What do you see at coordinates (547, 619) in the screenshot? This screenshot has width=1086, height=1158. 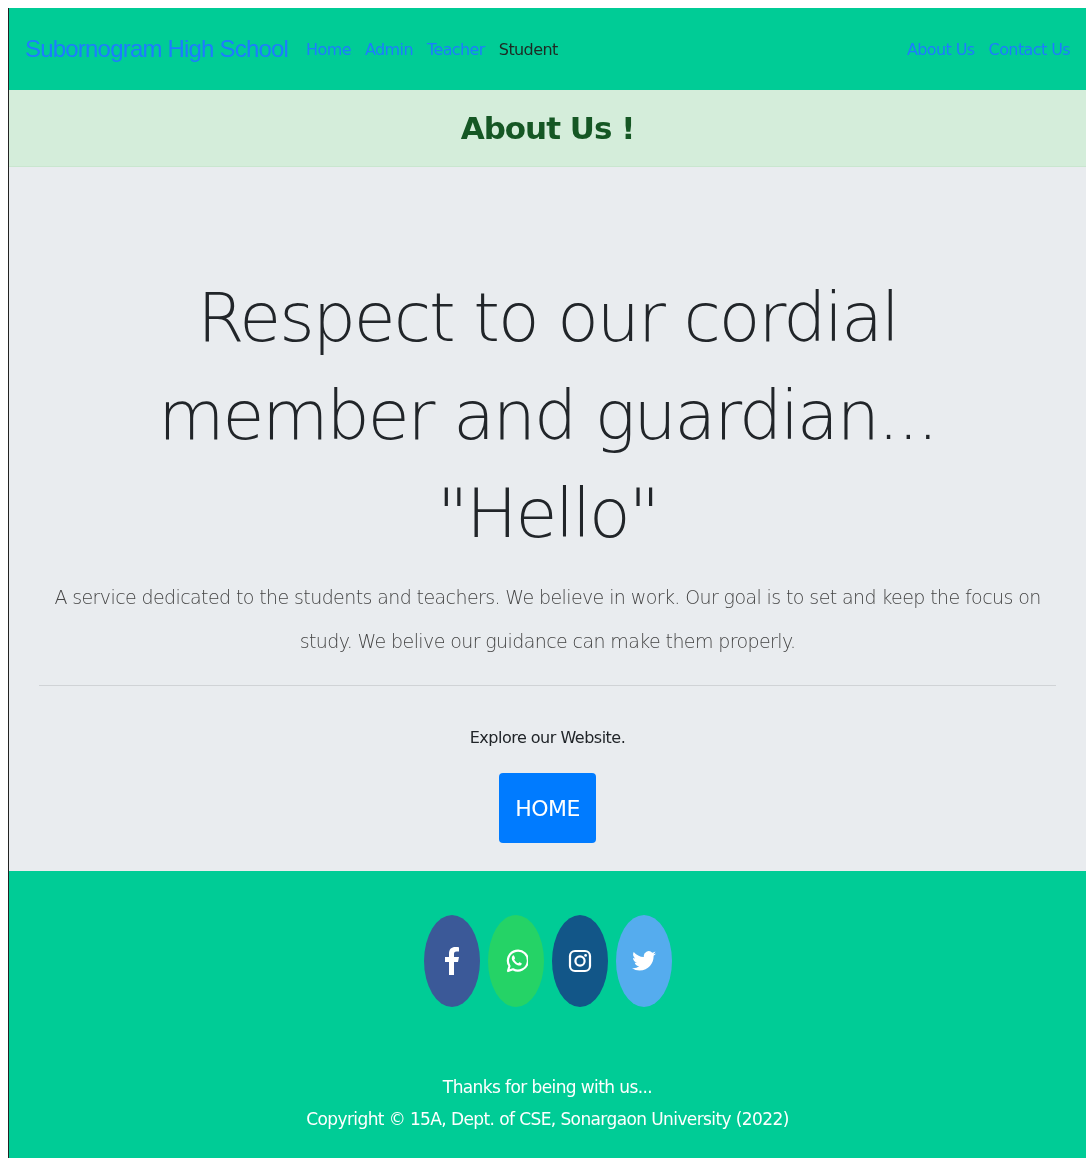 I see `lead-text: A service dedicated to the students and teachers. We believe in work. Our goal is to set and keep the focus on study. We belive our guidance can make them properly.` at bounding box center [547, 619].